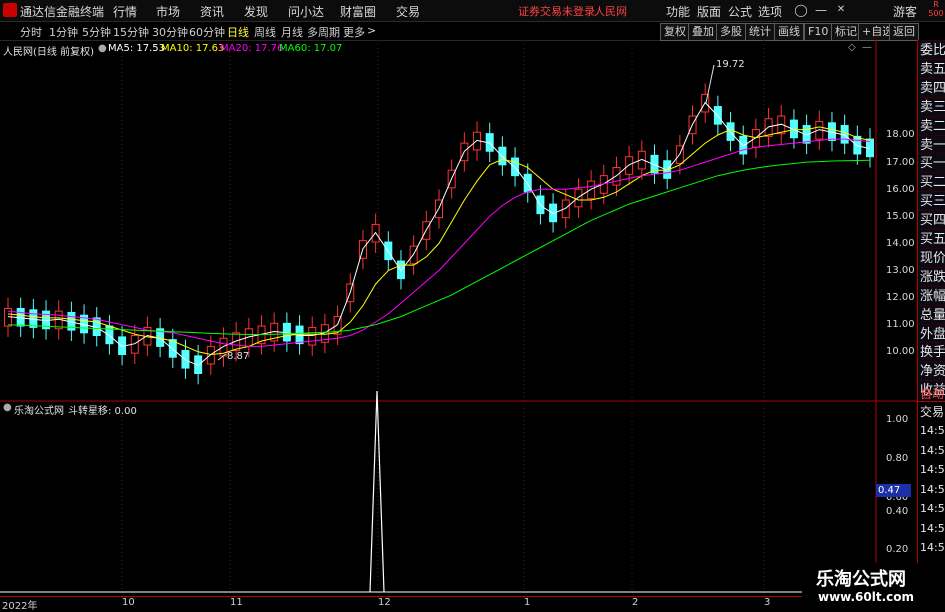  I want to click on date-label-3: 3, so click(767, 602).